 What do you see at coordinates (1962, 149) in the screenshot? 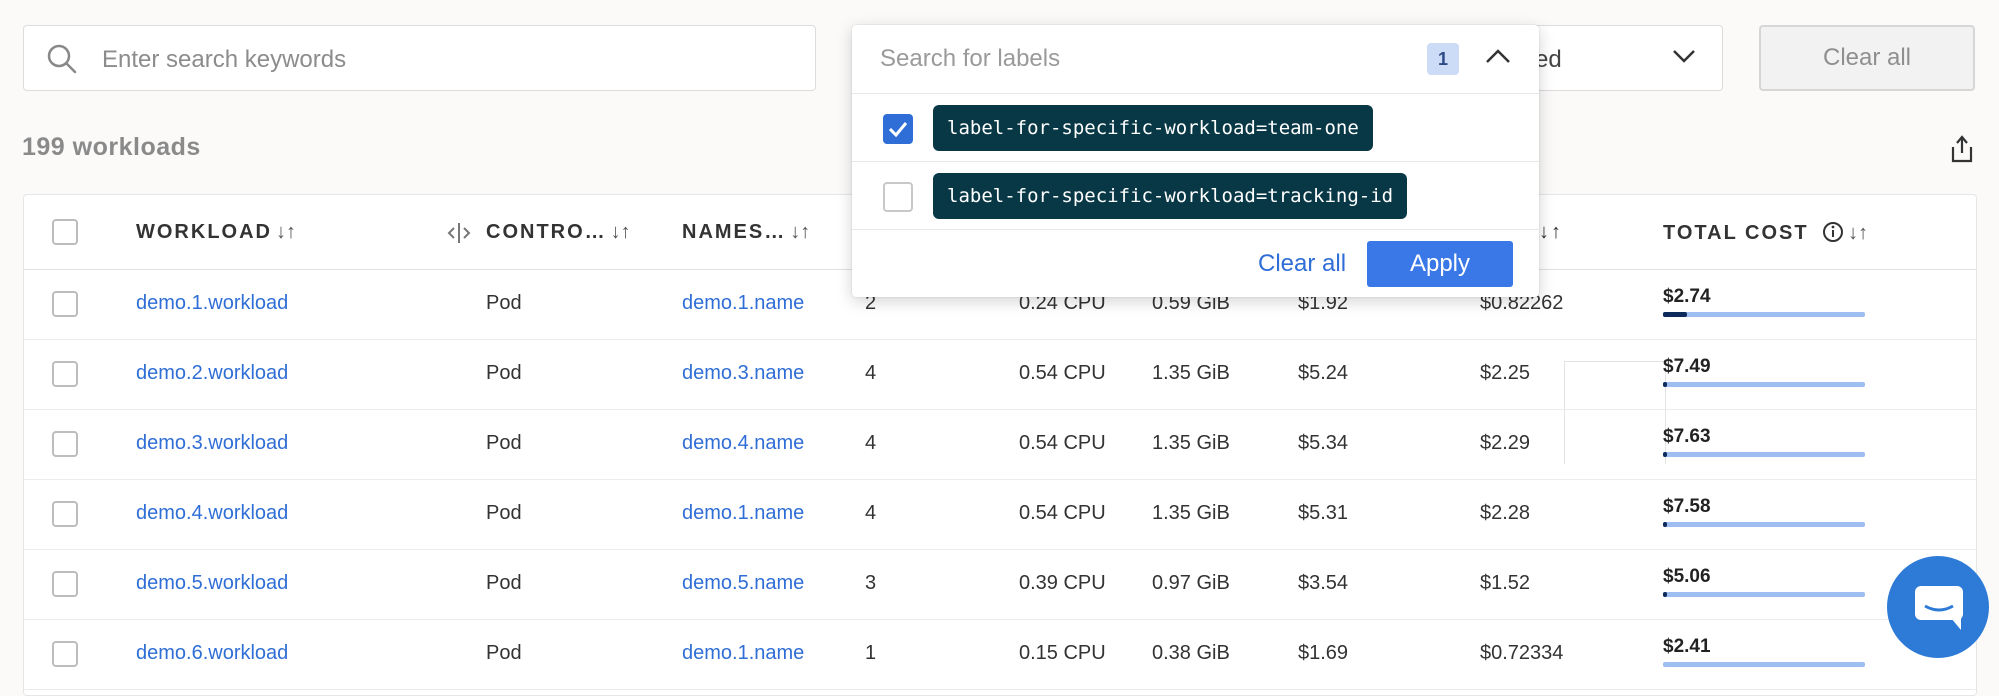
I see `export-icon` at bounding box center [1962, 149].